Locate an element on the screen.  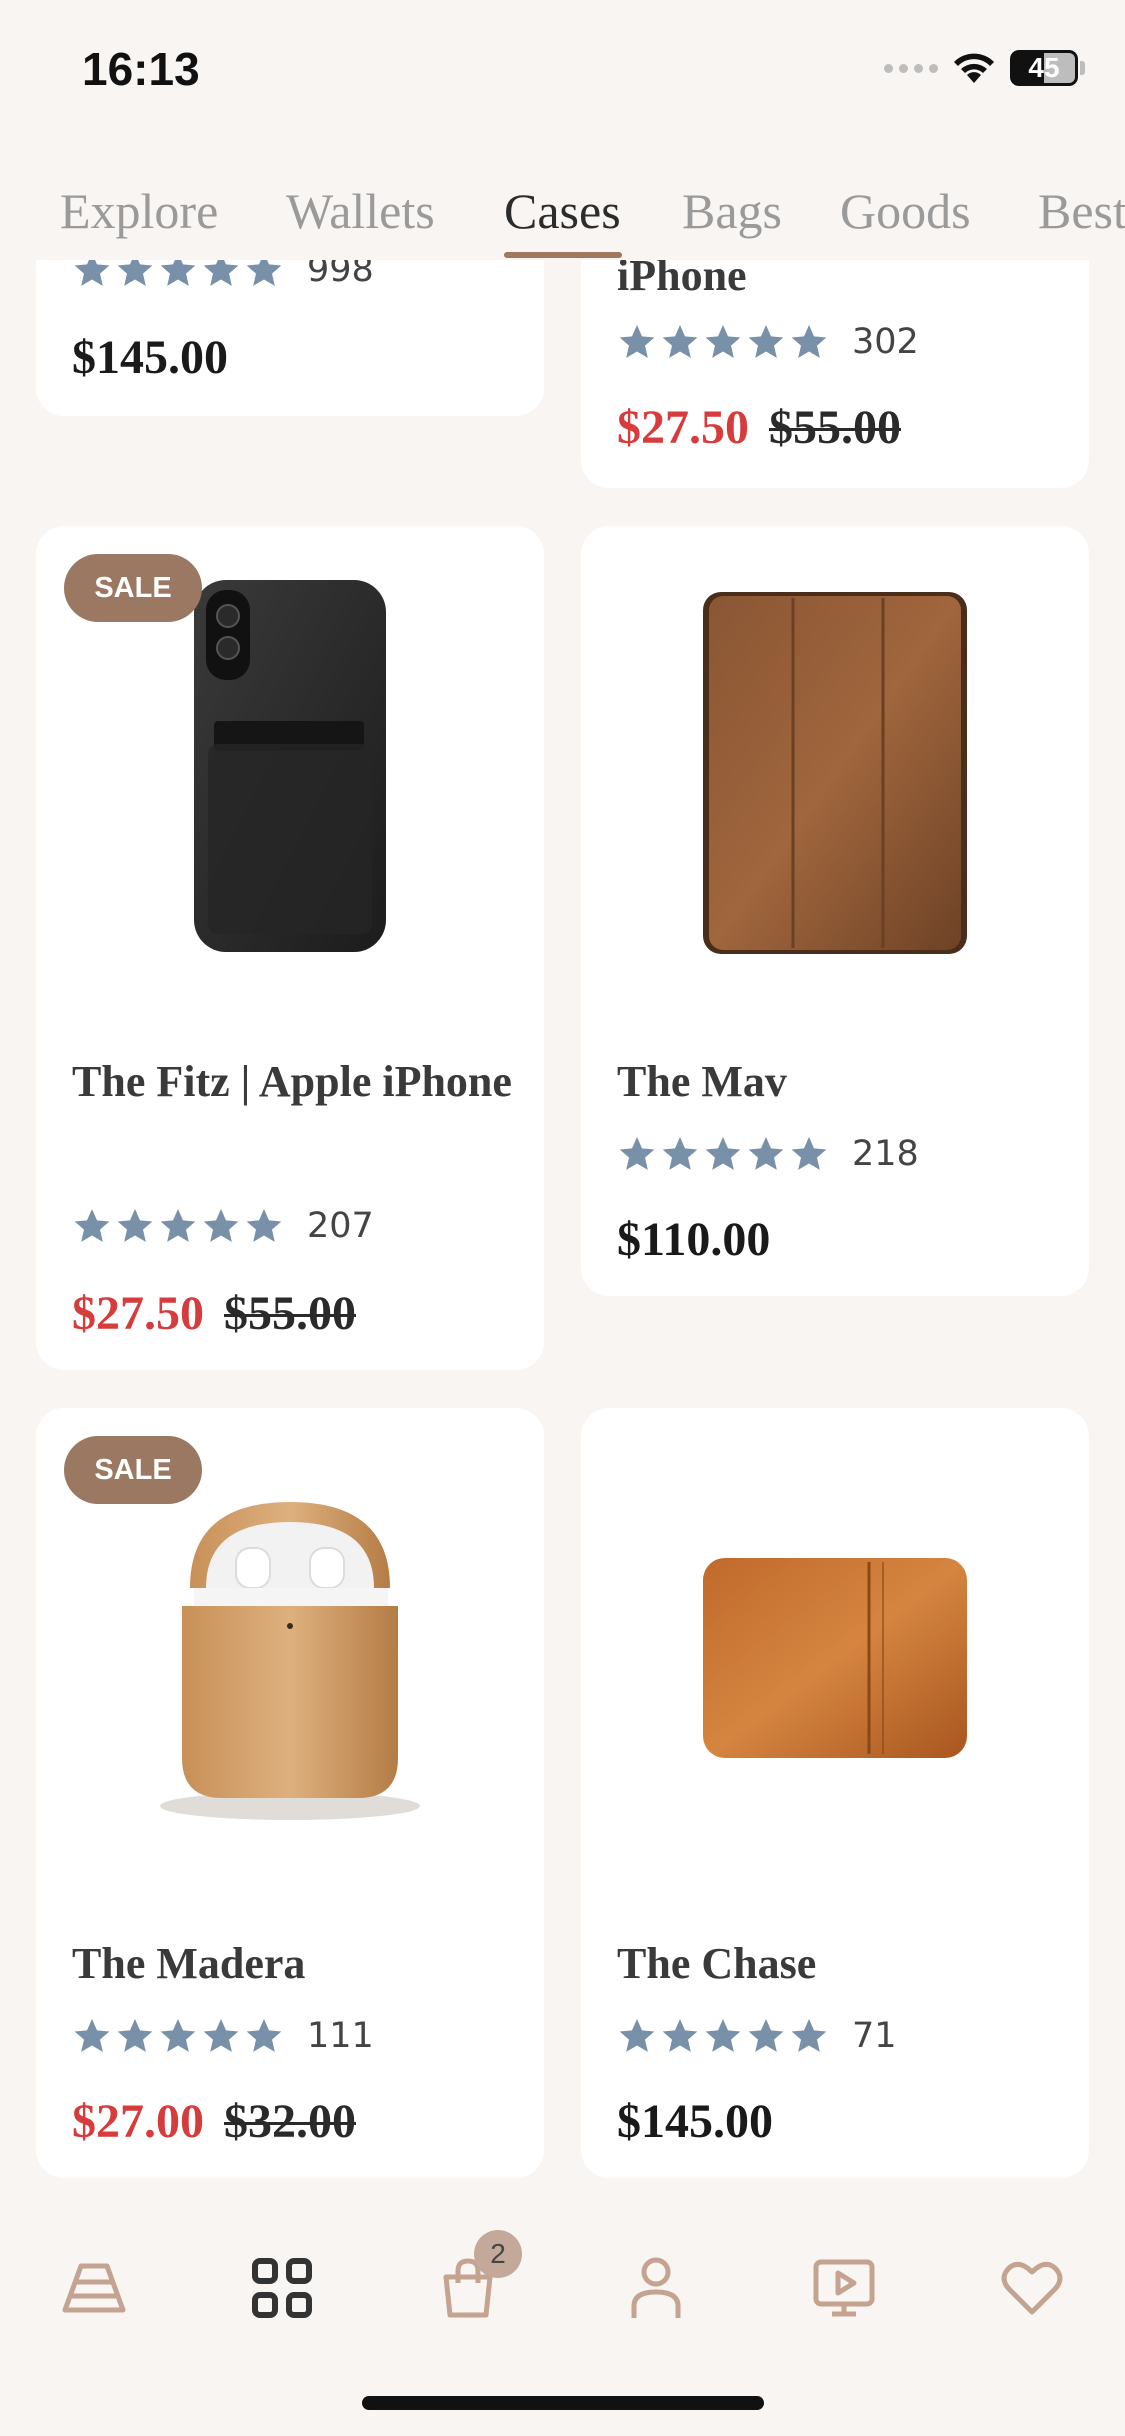
wifi-icon is located at coordinates (974, 68).